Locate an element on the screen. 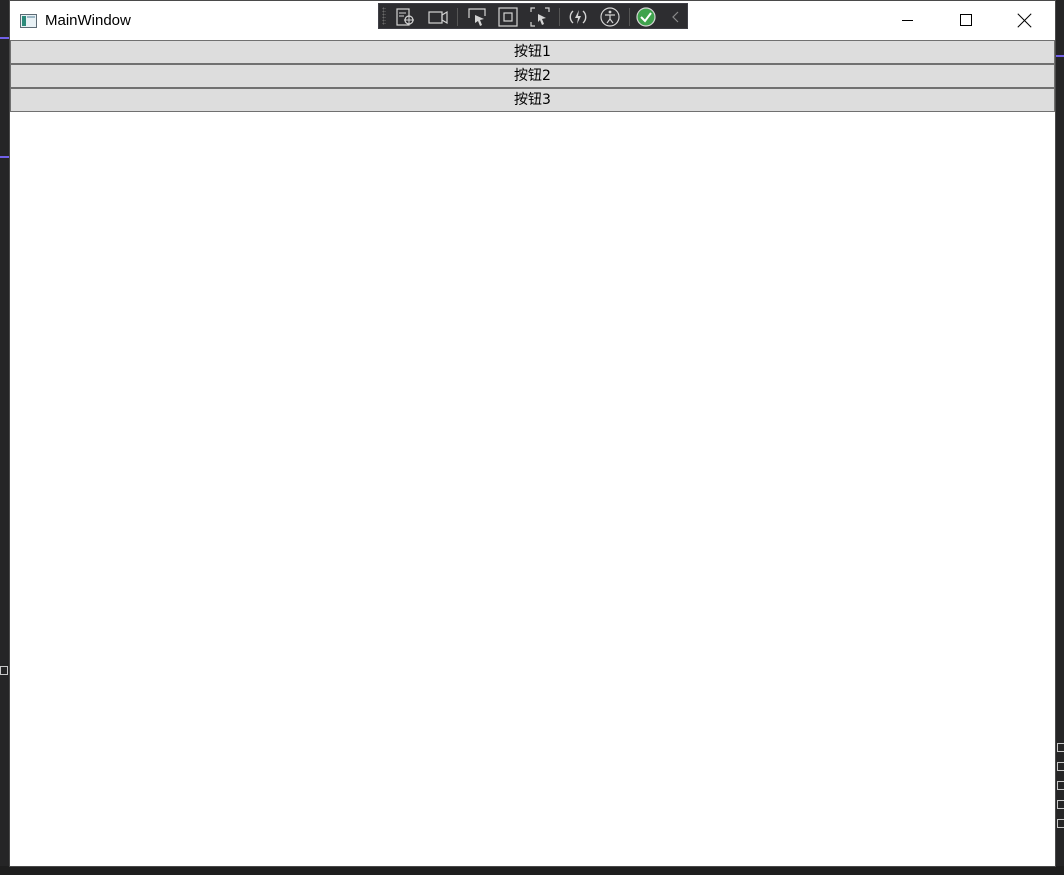 The height and width of the screenshot is (875, 1064). window-title: MainWindow is located at coordinates (88, 20).